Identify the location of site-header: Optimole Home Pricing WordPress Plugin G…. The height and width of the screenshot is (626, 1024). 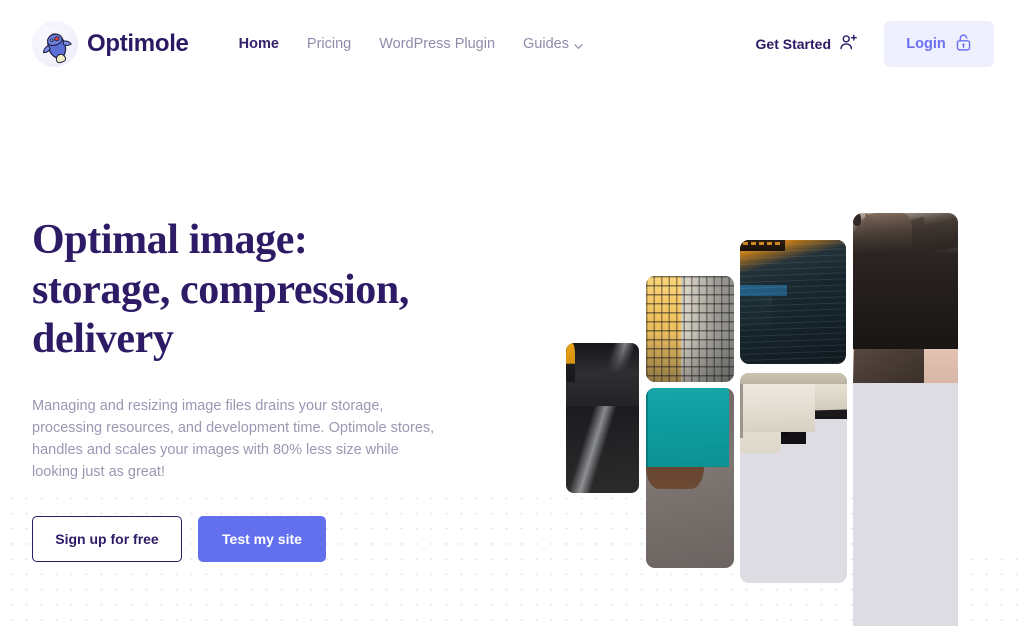
(512, 44).